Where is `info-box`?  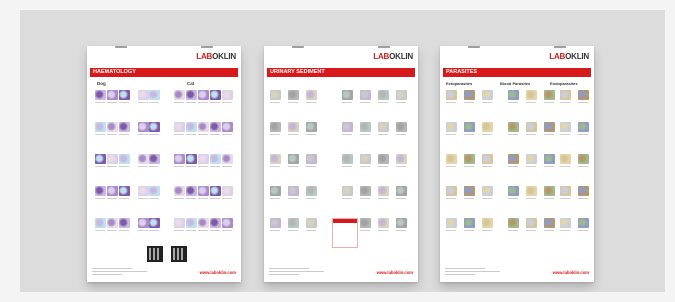
info-box is located at coordinates (345, 233).